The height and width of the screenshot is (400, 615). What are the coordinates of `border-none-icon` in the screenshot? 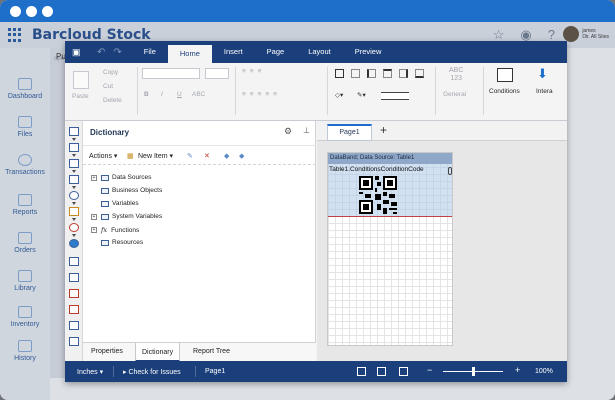 It's located at (355, 73).